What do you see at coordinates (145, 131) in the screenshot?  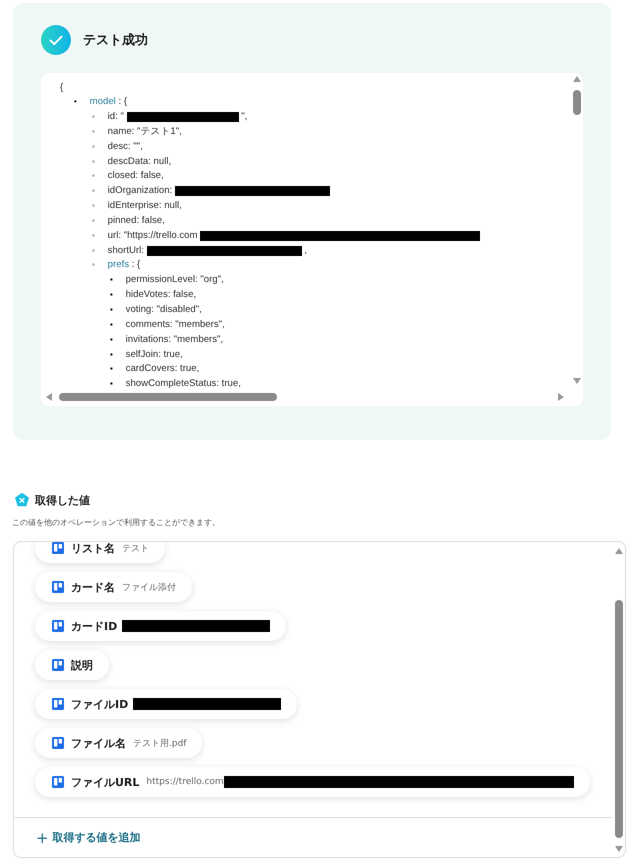 I see `json-text: name: "テスト1",` at bounding box center [145, 131].